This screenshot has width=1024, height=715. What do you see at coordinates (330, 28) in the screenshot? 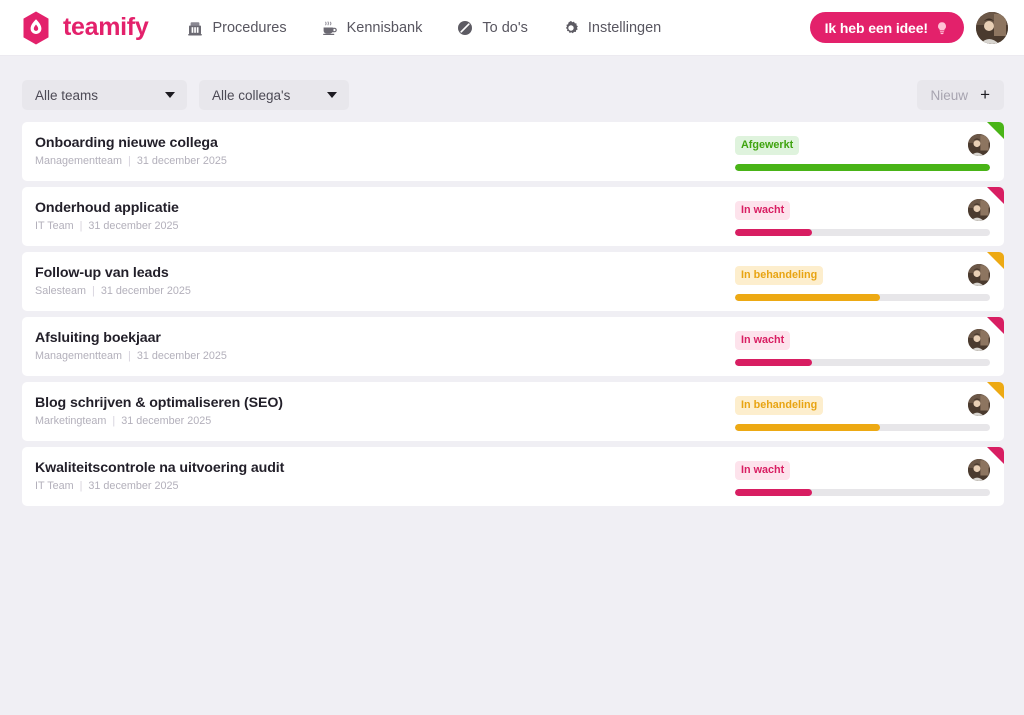
I see `coffee-cup-icon` at bounding box center [330, 28].